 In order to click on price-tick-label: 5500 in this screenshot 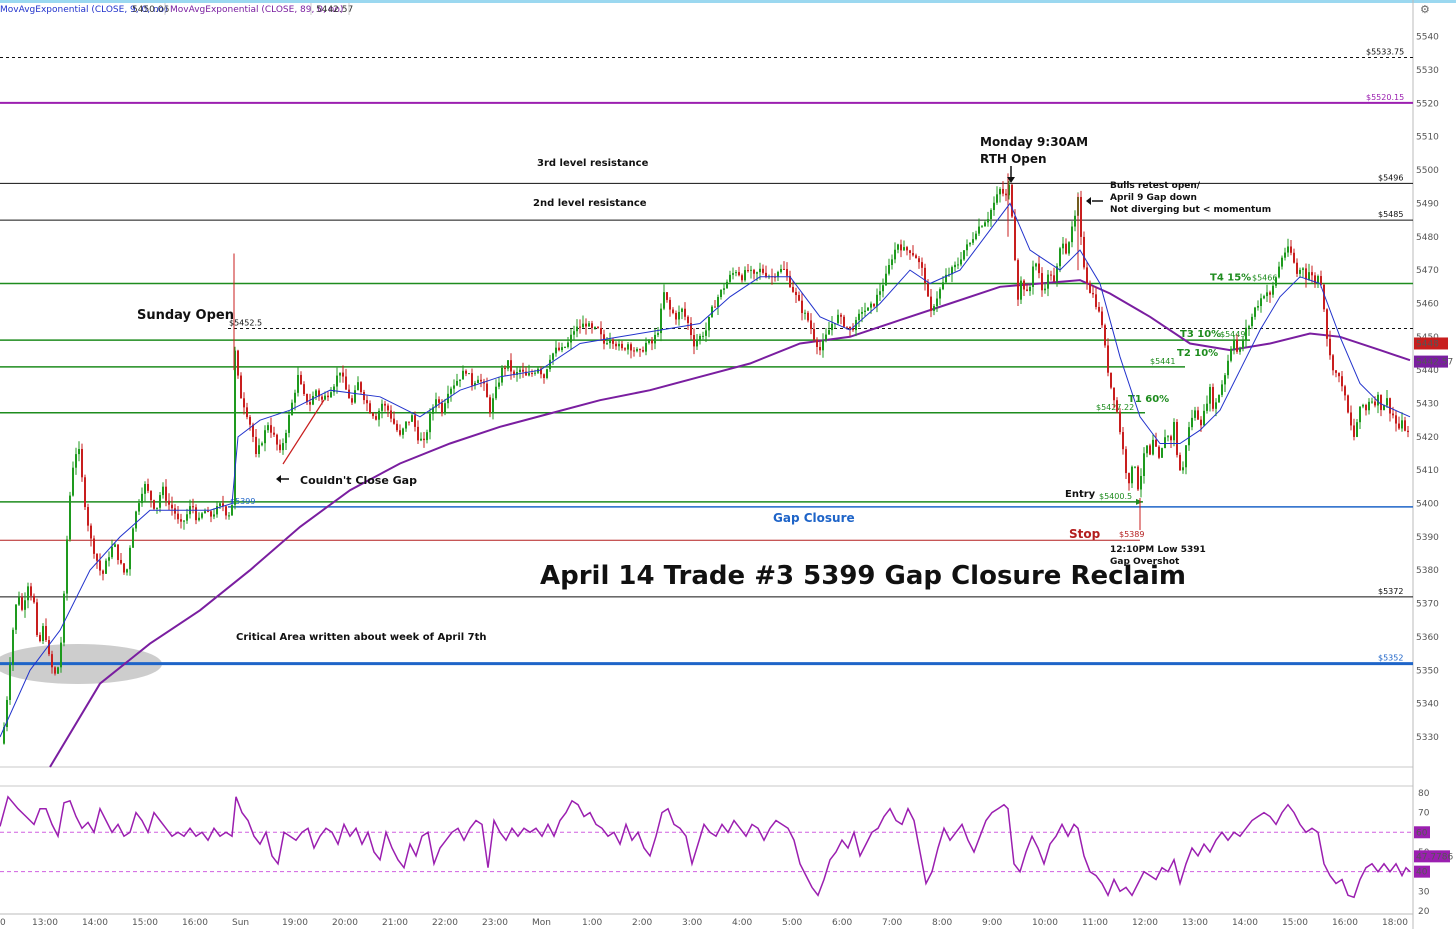, I will do `click(1427, 171)`.